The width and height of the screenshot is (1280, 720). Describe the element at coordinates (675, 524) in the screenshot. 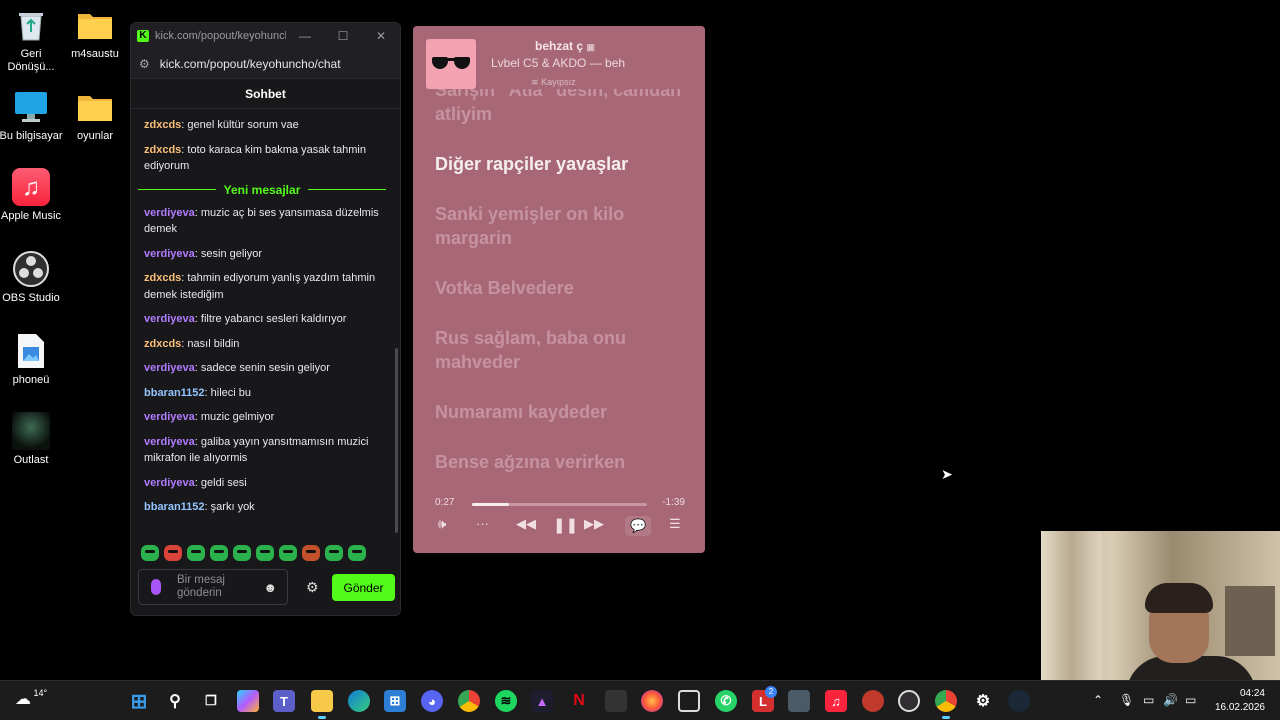

I see `queue-list-icon: ☰` at that location.